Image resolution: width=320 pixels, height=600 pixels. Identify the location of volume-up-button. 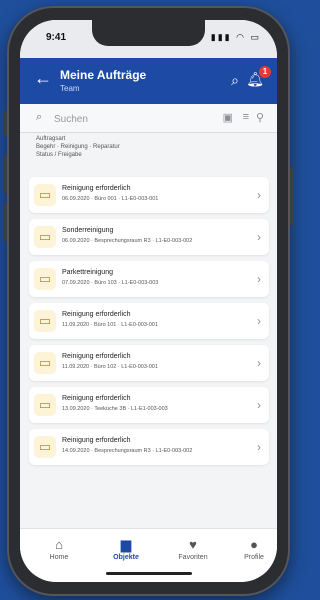
(5, 174).